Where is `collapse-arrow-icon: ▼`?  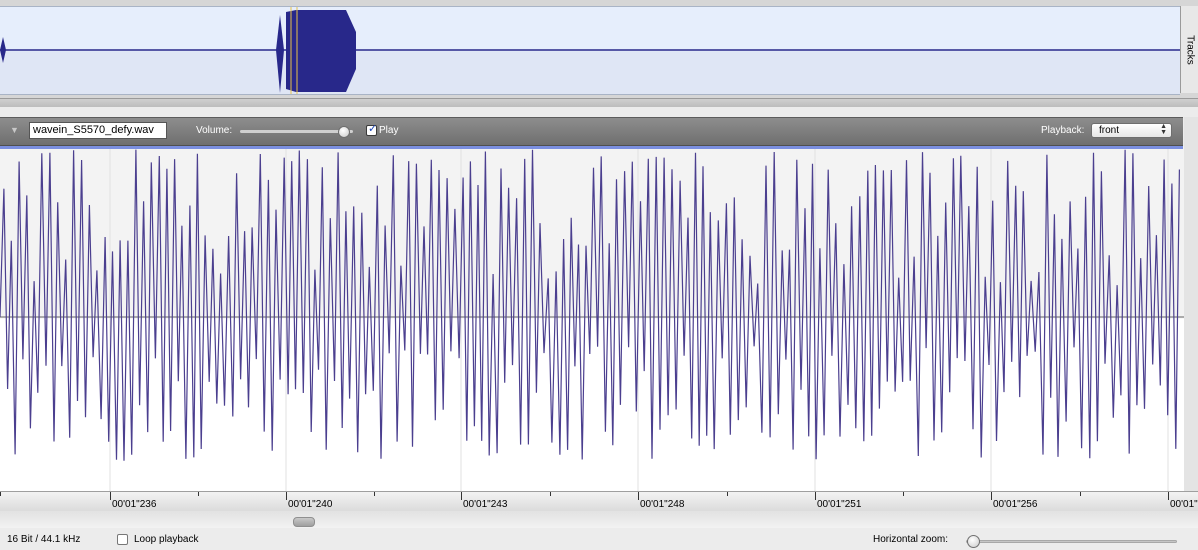 collapse-arrow-icon: ▼ is located at coordinates (14, 130).